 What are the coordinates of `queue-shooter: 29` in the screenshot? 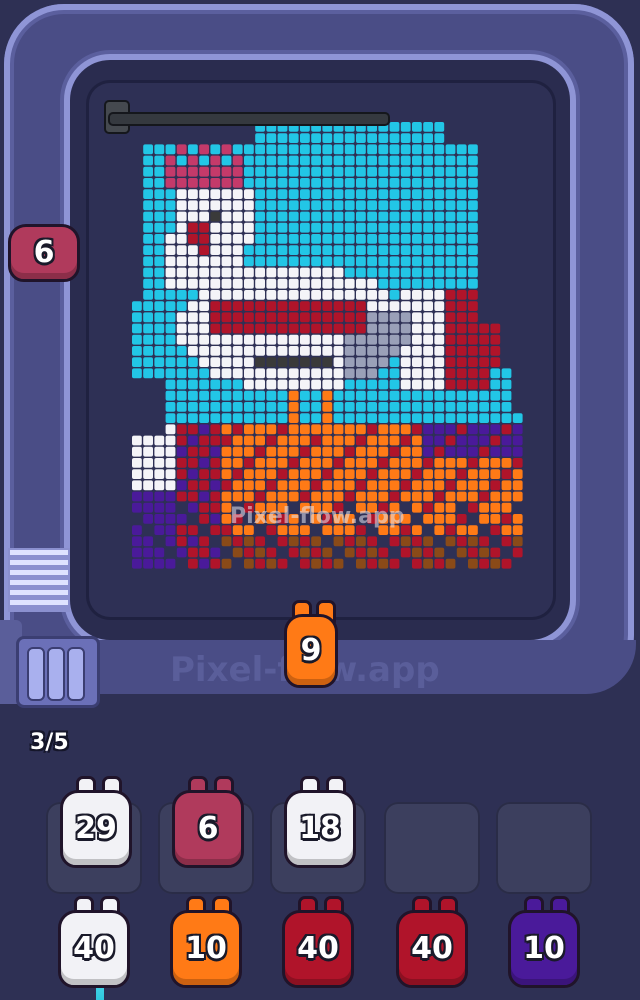 It's located at (96, 824).